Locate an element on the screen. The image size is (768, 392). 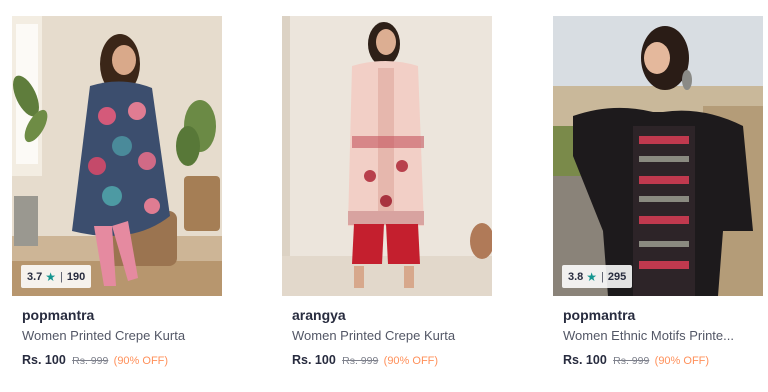
product-brand: arangya is located at coordinates (319, 315).